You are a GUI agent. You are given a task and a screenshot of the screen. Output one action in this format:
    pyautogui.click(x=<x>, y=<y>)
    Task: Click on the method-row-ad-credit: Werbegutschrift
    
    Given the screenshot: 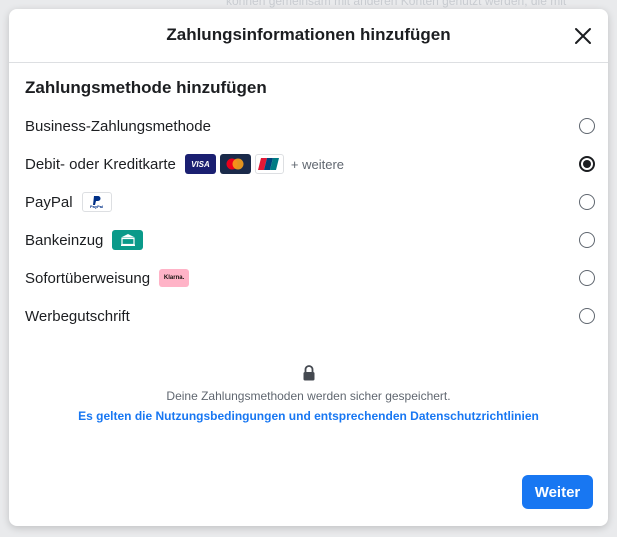 What is the action you would take?
    pyautogui.click(x=308, y=316)
    